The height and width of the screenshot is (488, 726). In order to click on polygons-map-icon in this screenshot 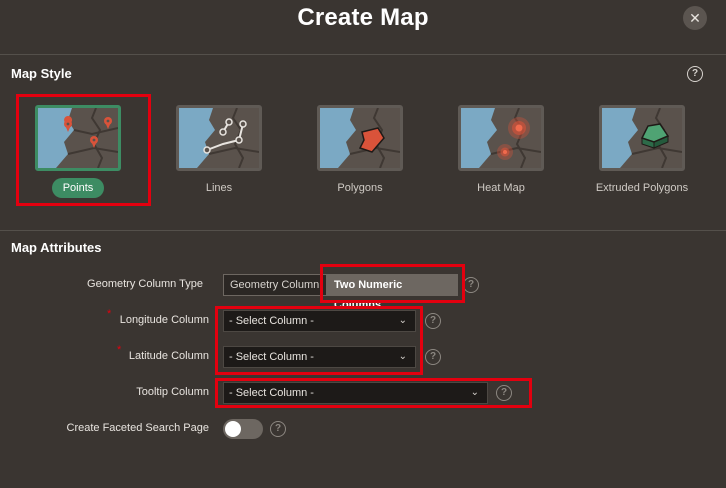, I will do `click(360, 138)`.